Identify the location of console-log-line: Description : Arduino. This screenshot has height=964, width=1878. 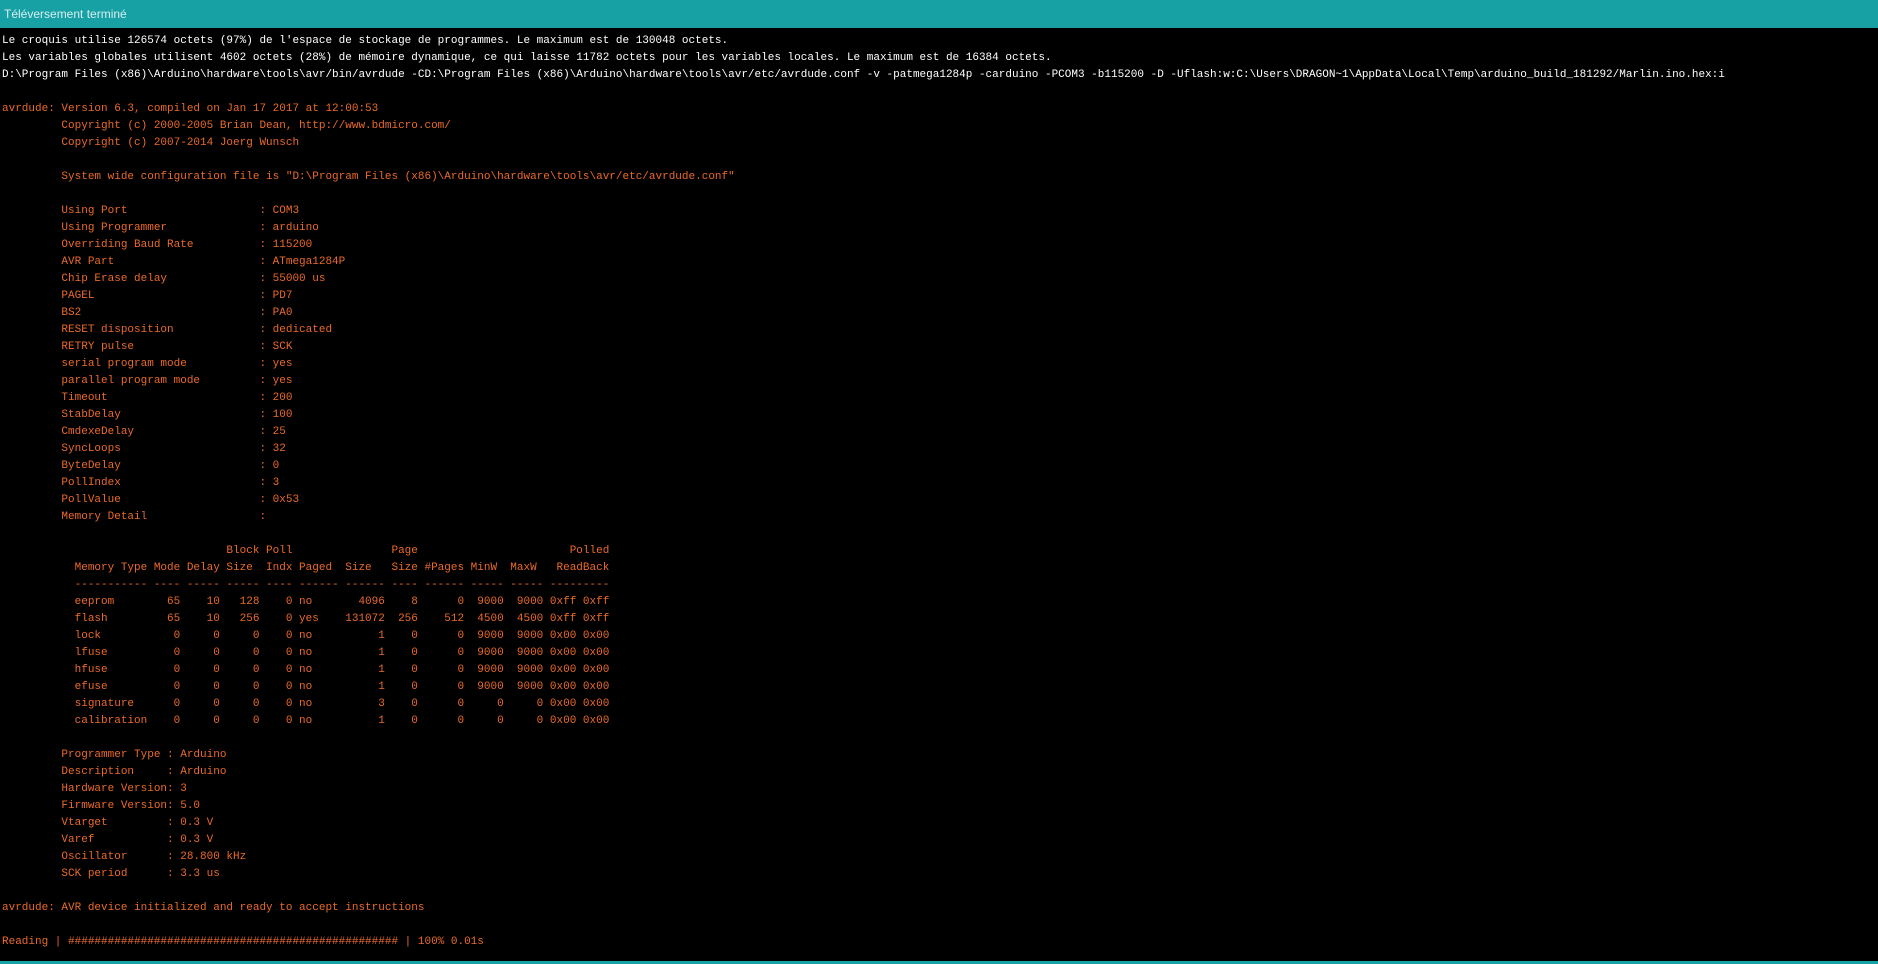
(114, 772).